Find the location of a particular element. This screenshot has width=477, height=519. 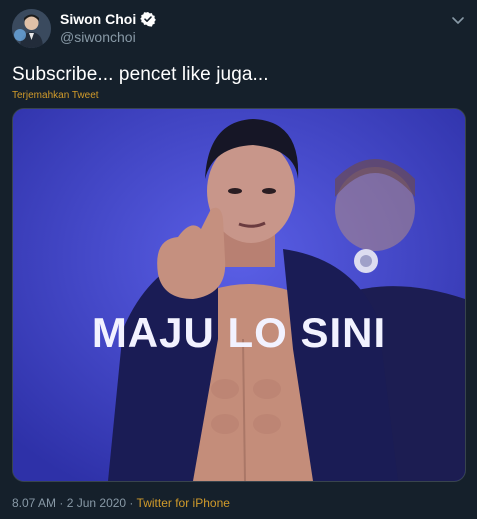

tweet-time: 8.07 AM is located at coordinates (34, 503).